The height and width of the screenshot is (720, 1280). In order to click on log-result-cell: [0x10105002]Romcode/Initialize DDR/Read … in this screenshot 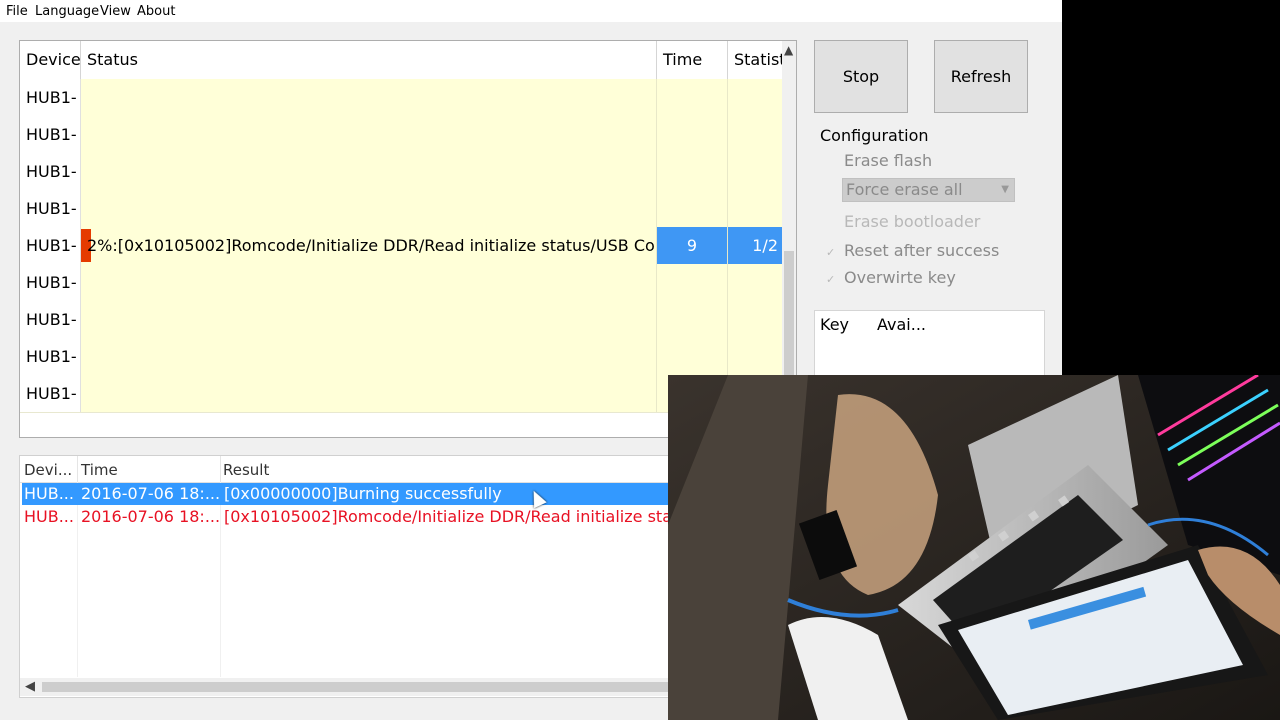, I will do `click(450, 516)`.